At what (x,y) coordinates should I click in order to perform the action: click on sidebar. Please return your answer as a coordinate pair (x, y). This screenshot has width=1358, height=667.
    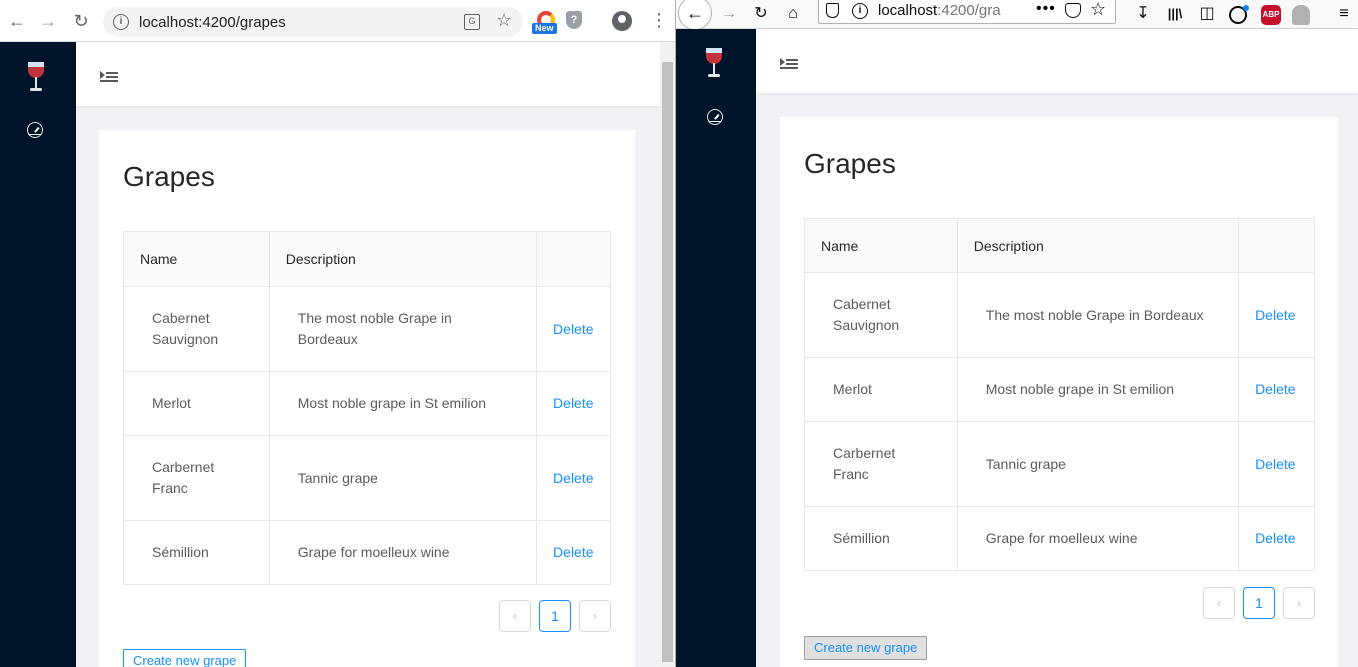
    Looking at the image, I should click on (38, 354).